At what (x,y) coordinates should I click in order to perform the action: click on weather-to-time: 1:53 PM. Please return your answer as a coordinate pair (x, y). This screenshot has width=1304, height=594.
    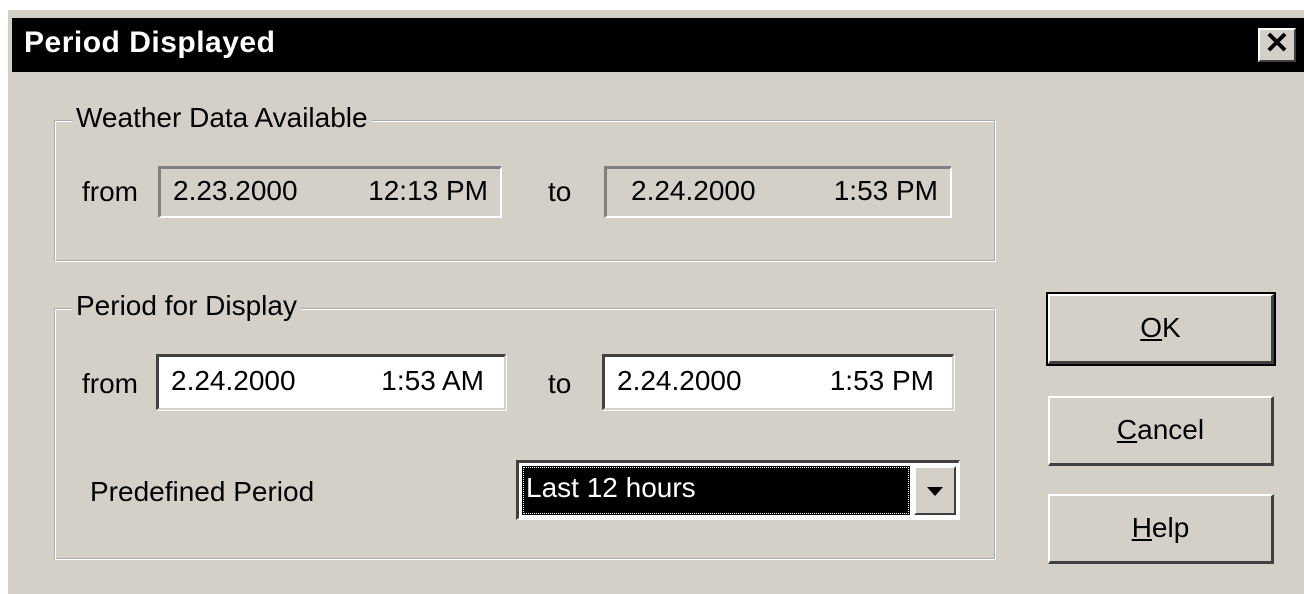
    Looking at the image, I should click on (885, 190).